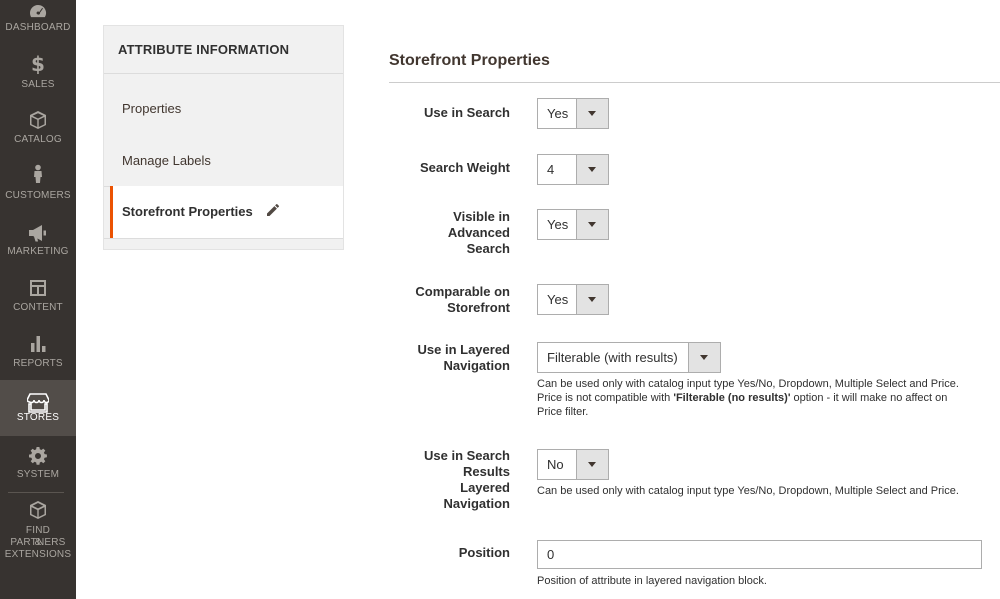  What do you see at coordinates (166, 160) in the screenshot?
I see `tab-manage-labels: Manage Labels` at bounding box center [166, 160].